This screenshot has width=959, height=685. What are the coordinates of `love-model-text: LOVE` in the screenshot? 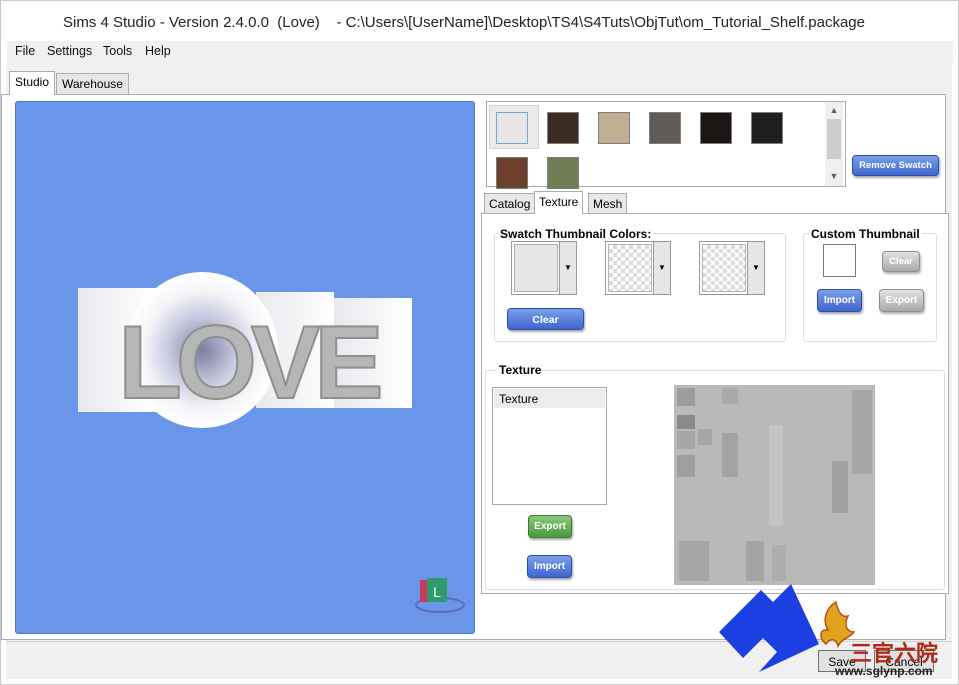 It's located at (249, 363).